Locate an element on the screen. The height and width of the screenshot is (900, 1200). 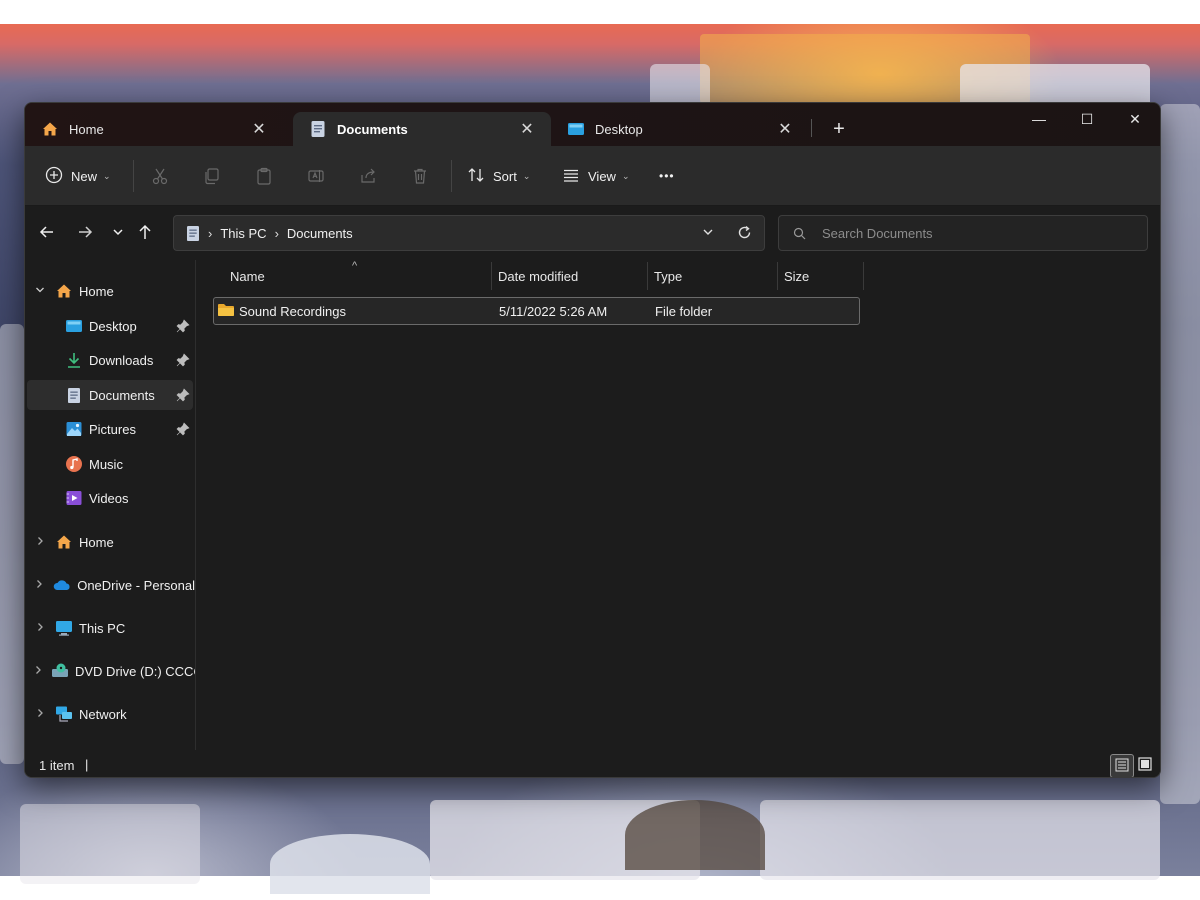
more-options-button: ••• is located at coordinates (667, 176).